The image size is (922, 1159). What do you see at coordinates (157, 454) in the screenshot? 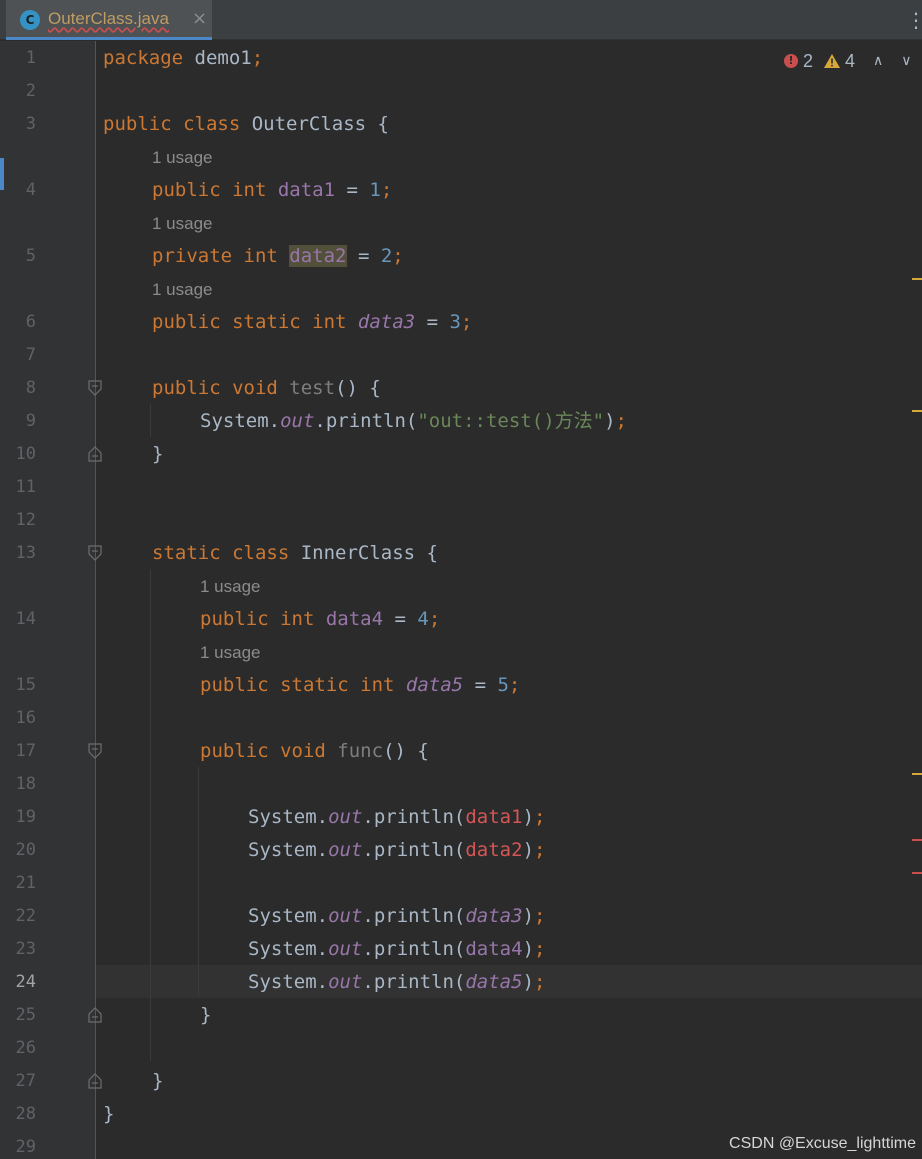
I see `code-line-10: }` at bounding box center [157, 454].